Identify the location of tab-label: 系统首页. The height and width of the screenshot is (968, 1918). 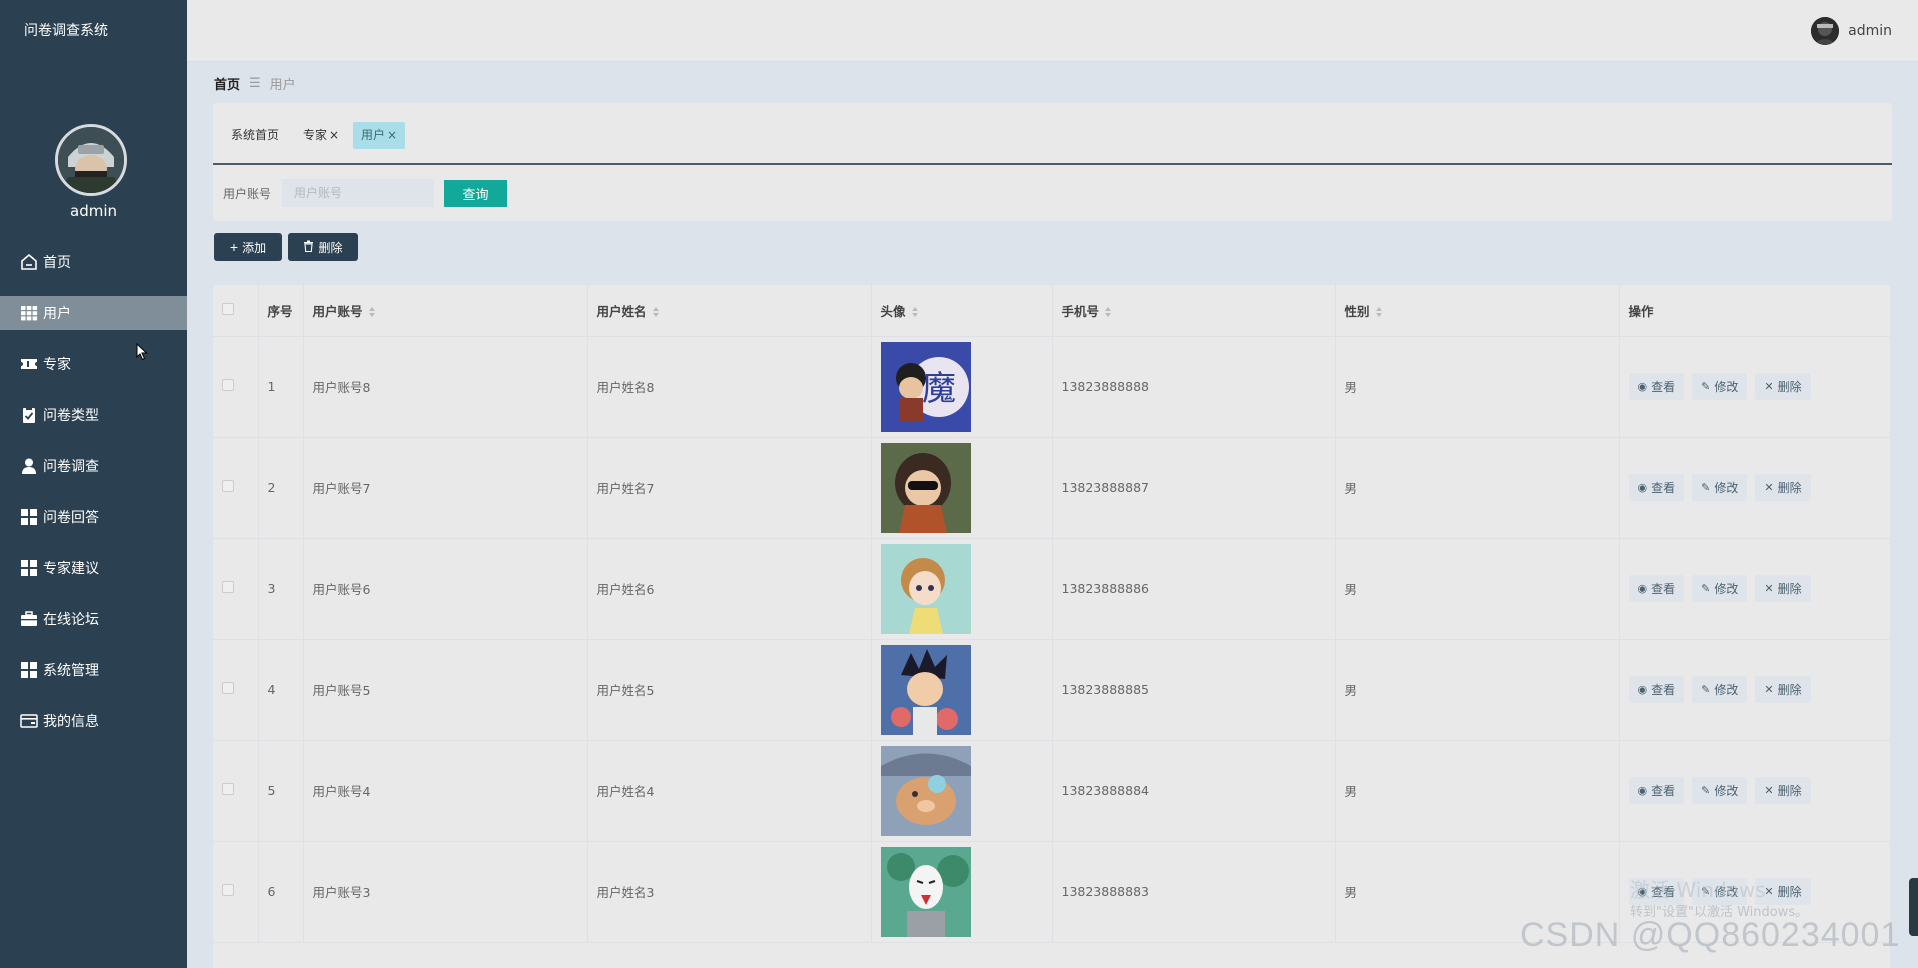
(255, 135).